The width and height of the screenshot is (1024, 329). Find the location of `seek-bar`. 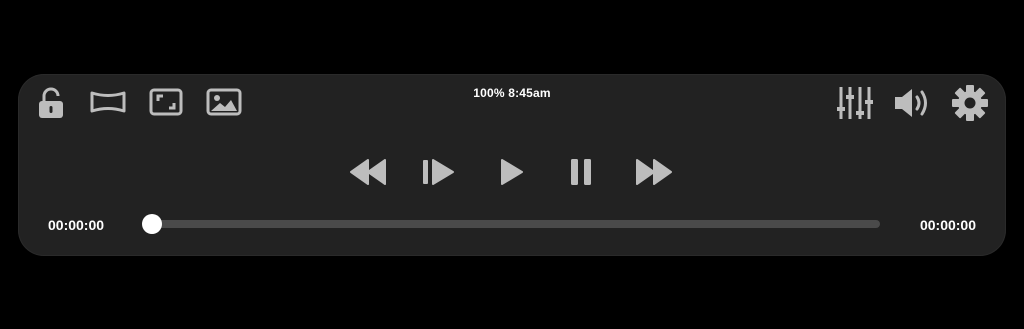

seek-bar is located at coordinates (511, 224).